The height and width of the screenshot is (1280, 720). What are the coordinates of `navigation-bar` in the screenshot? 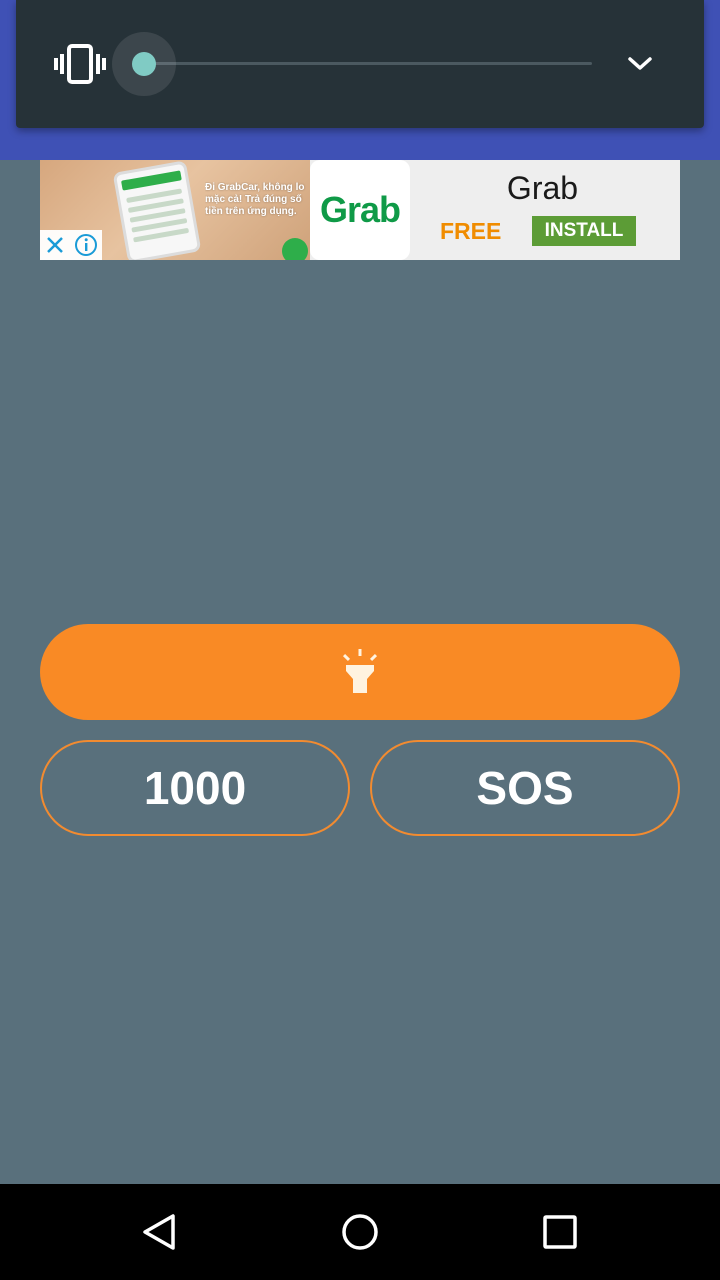 It's located at (360, 1232).